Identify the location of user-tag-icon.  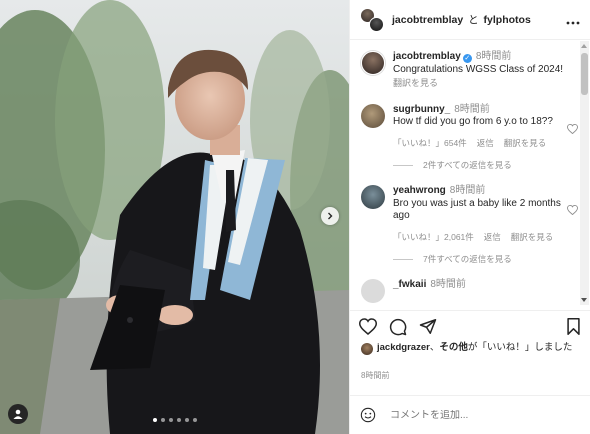
(18, 414).